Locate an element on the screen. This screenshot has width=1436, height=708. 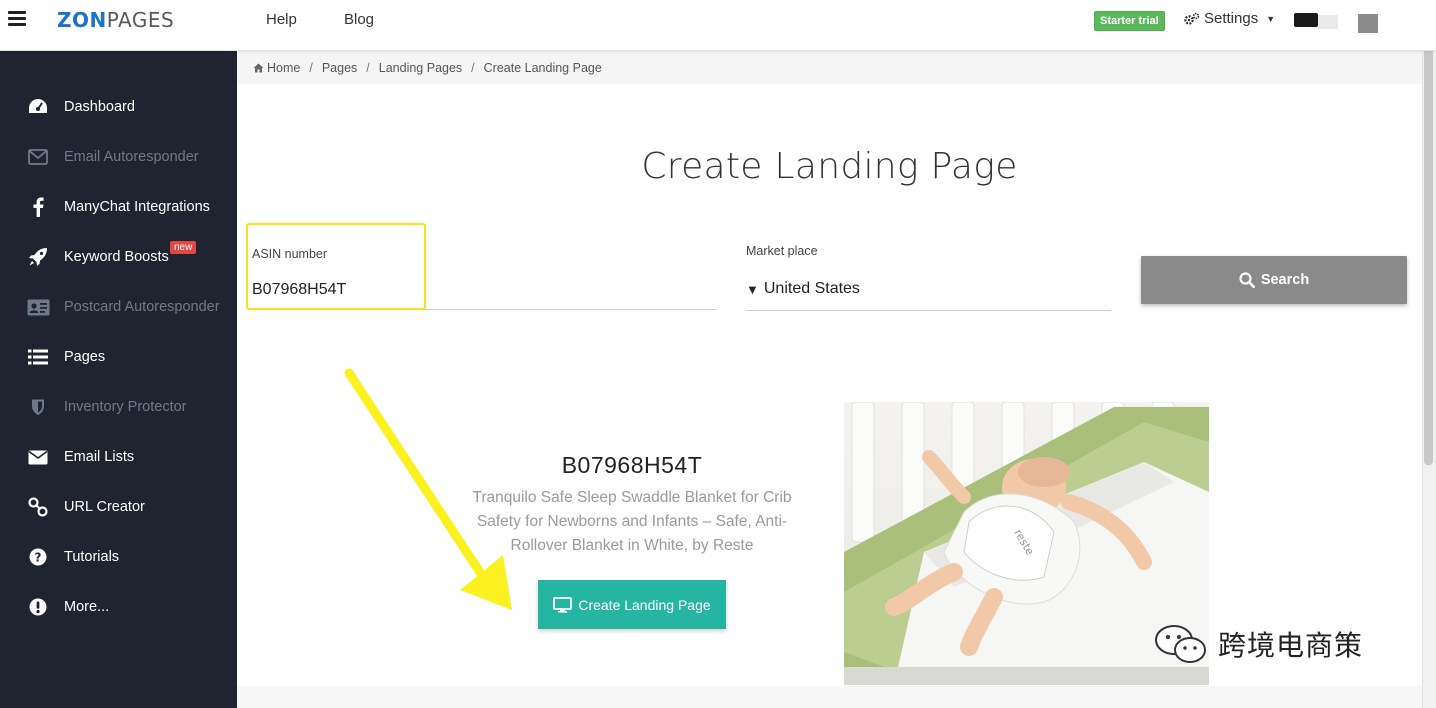
sidebar-item-url-creator: URL Creator is located at coordinates (118, 507).